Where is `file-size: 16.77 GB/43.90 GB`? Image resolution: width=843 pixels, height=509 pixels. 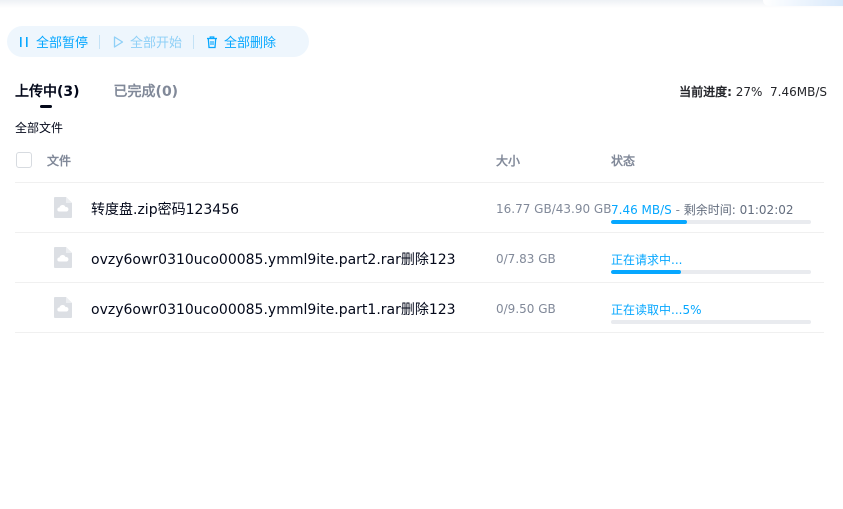
file-size: 16.77 GB/43.90 GB is located at coordinates (554, 209).